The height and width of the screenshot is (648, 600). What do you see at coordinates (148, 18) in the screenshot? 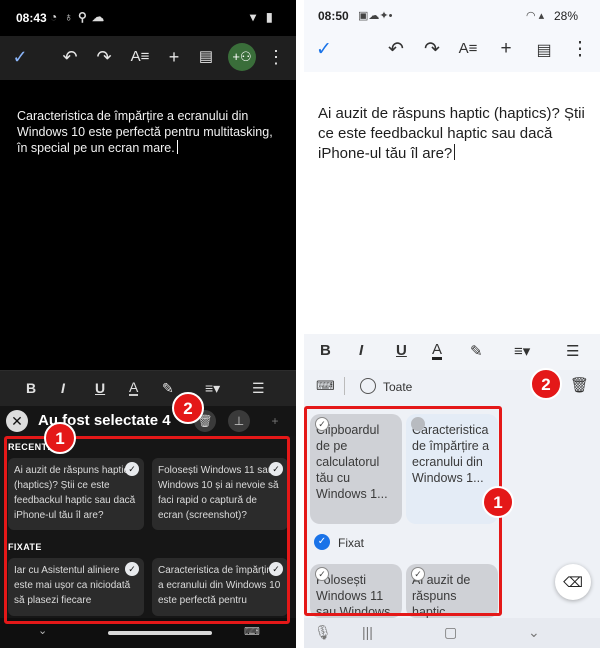
I see `status-bar: 08:43 ◔ ♁ ⚲ ☁ ▾ ▮` at bounding box center [148, 18].